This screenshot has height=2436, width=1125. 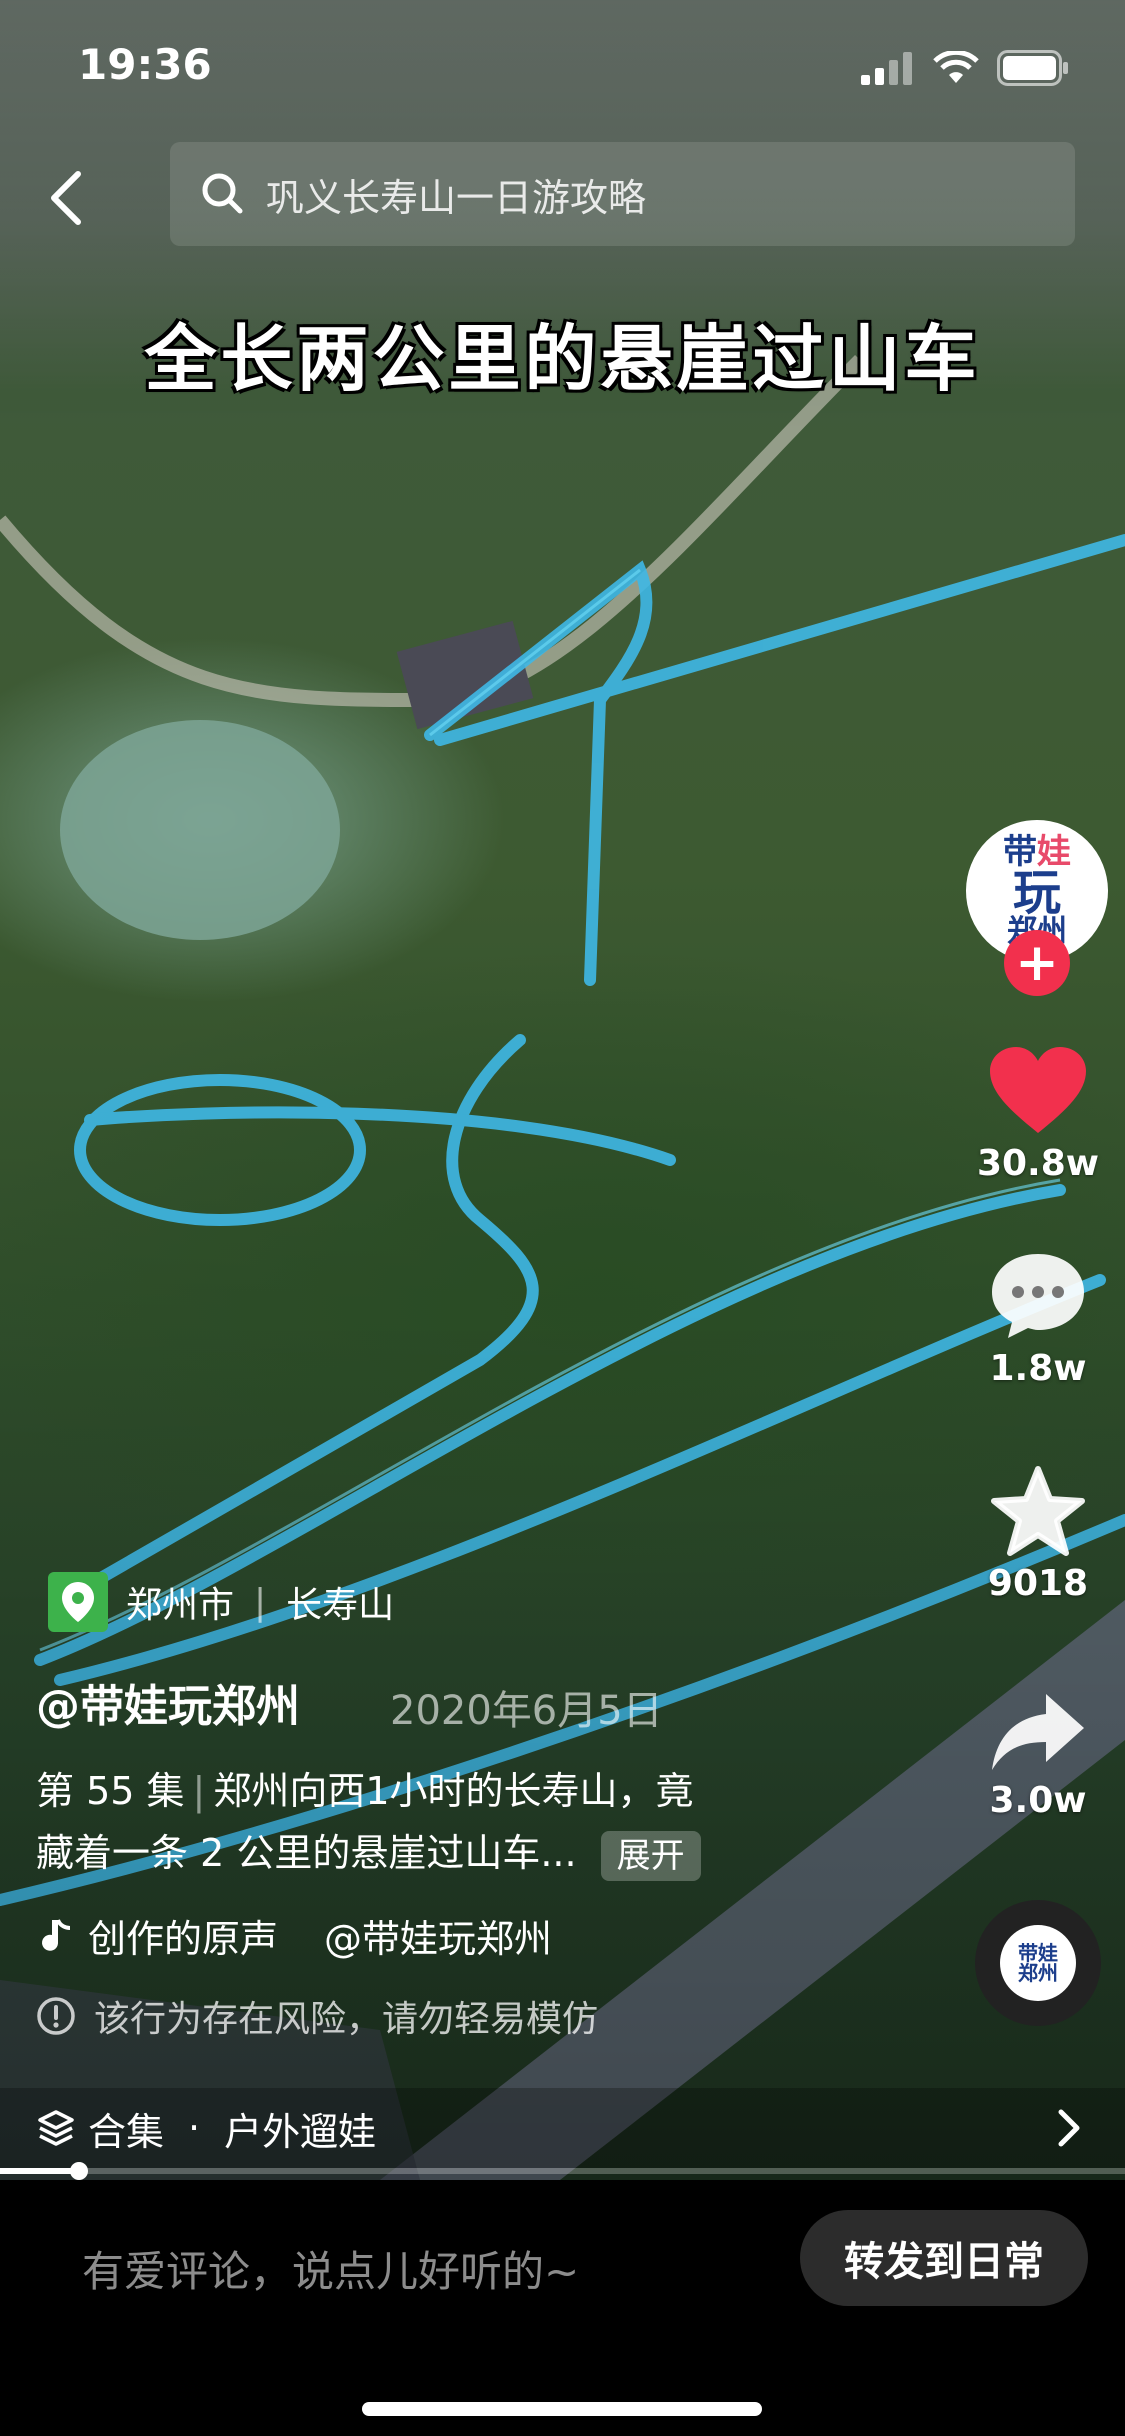 I want to click on search-icon, so click(x=222, y=193).